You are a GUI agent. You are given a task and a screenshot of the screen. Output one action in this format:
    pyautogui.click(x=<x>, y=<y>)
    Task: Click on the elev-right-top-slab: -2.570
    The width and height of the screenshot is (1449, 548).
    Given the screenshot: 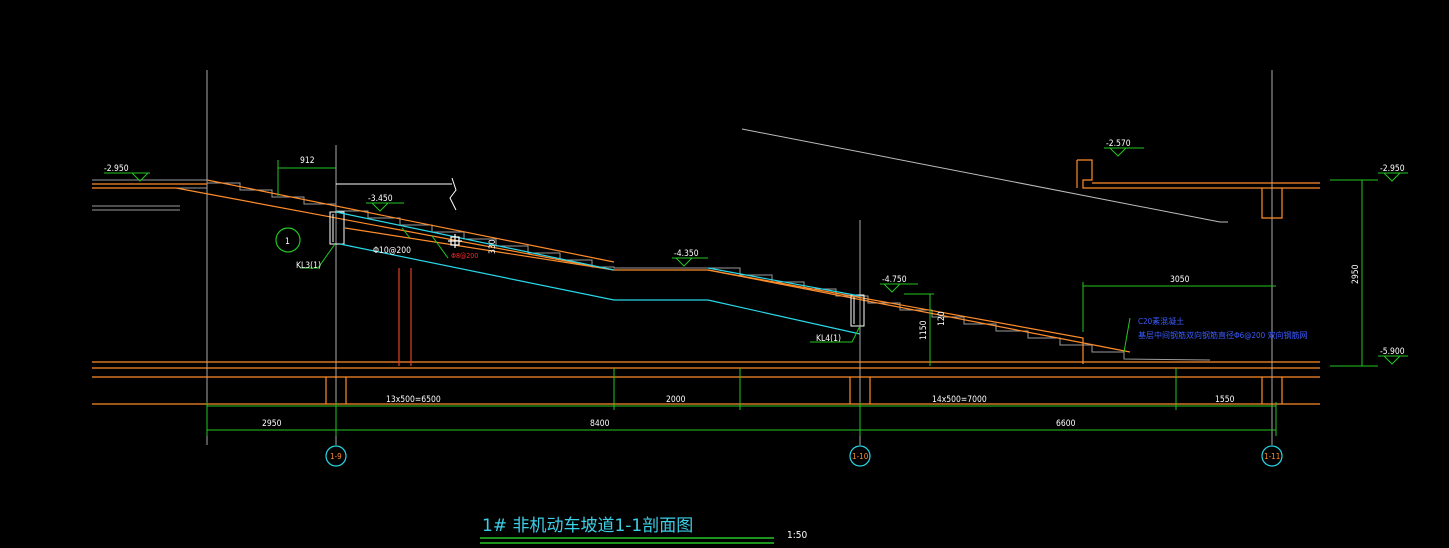 What is the action you would take?
    pyautogui.click(x=1118, y=144)
    